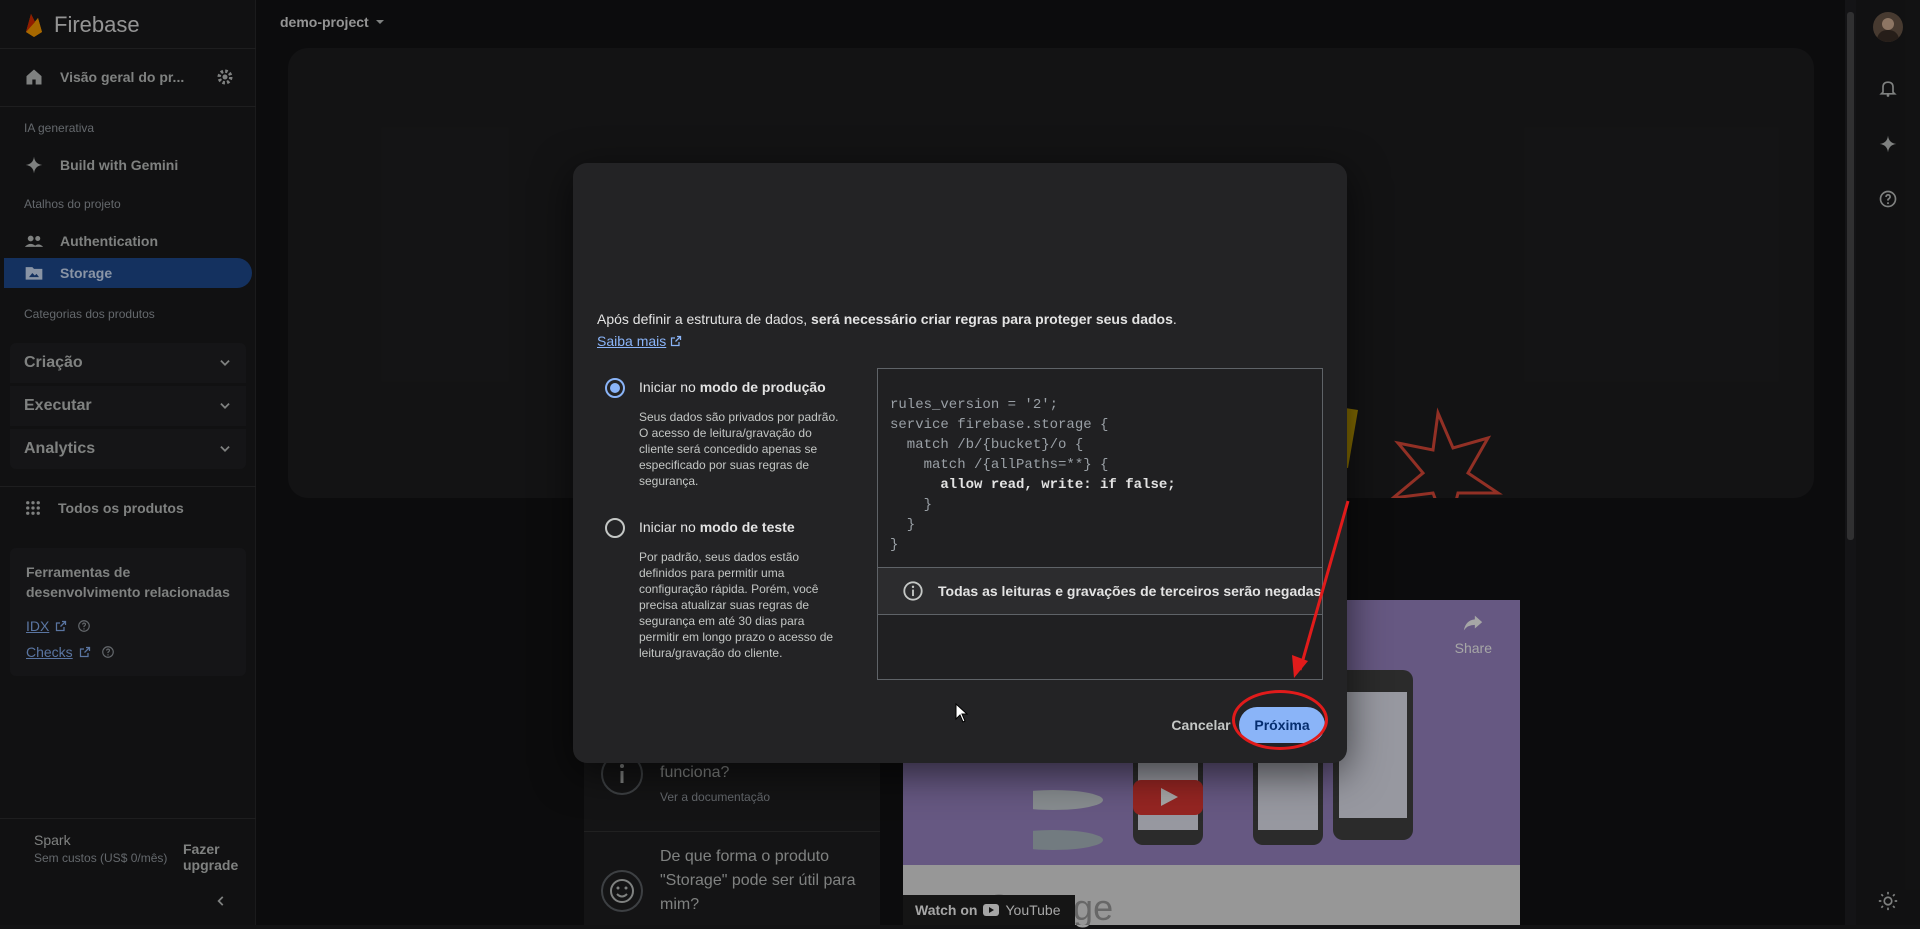 This screenshot has width=1920, height=929. I want to click on option-production-prefix: Iniciar no, so click(669, 387).